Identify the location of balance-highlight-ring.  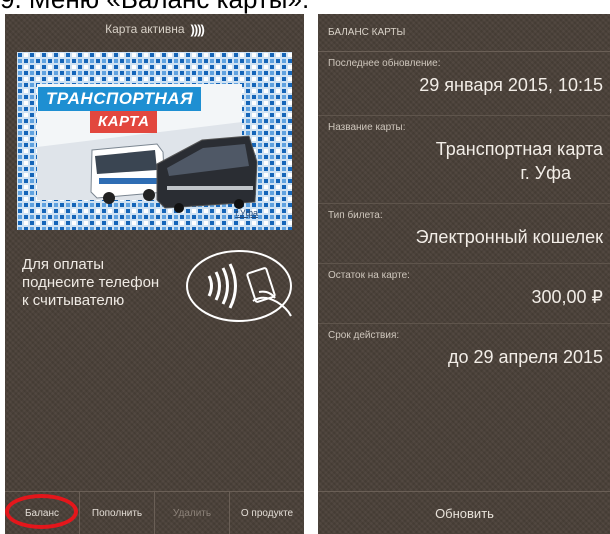
(41, 511).